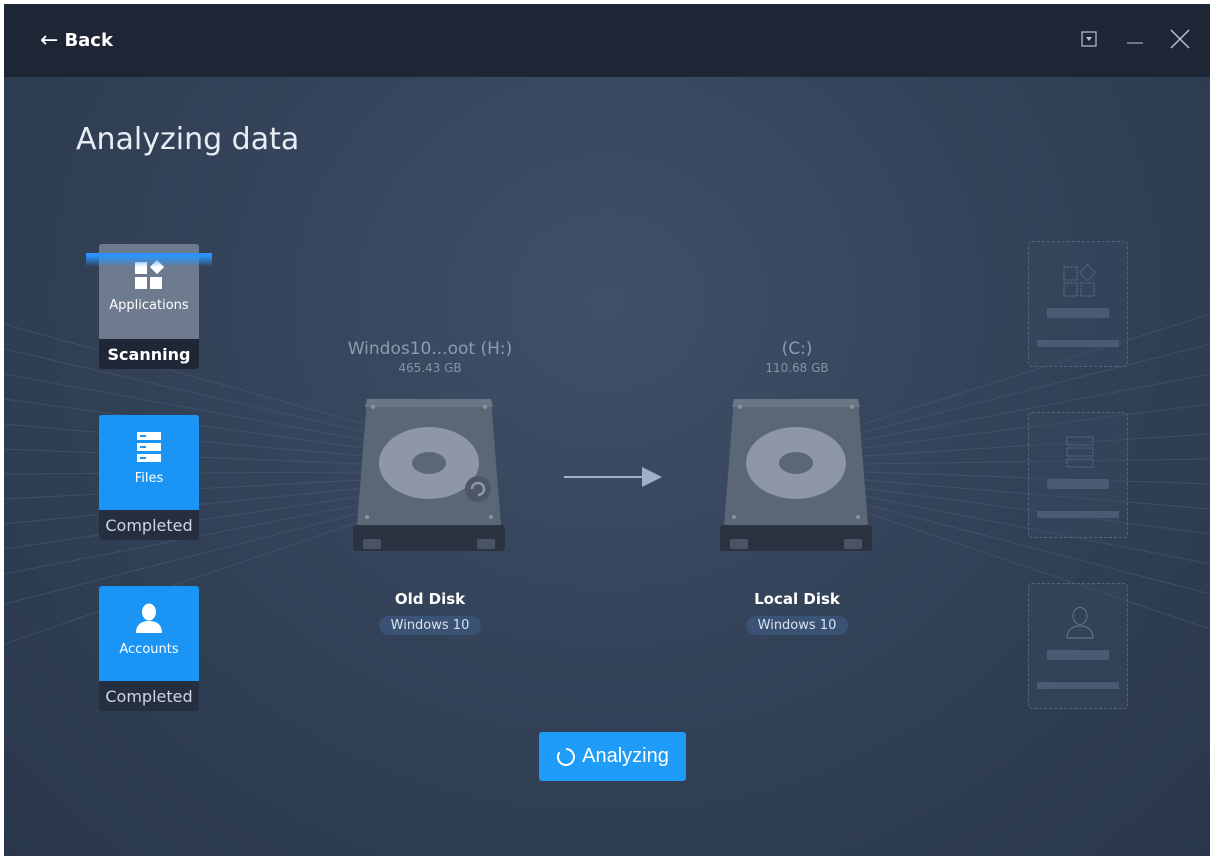  Describe the element at coordinates (149, 354) in the screenshot. I see `category-status: Scanning` at that location.